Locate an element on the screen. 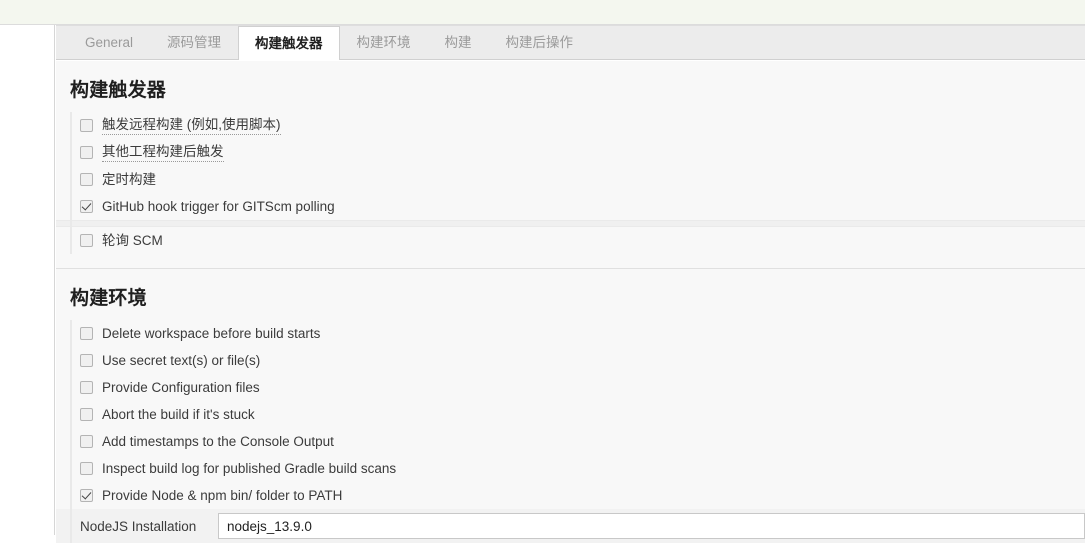 The height and width of the screenshot is (543, 1085). option-provide-node-npm-path: Provide Node & npm bin/ folder to PATH is located at coordinates (577, 495).